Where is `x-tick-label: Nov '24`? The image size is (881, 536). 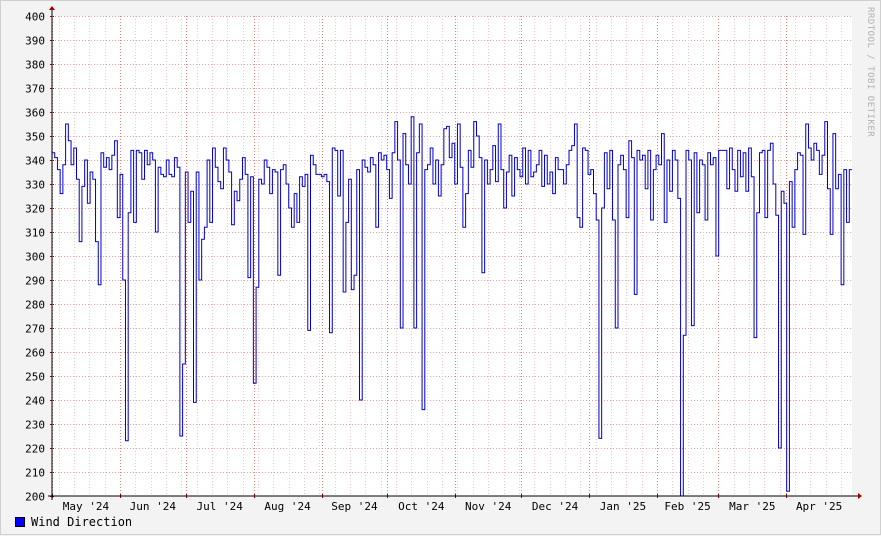
x-tick-label: Nov '24 is located at coordinates (488, 506).